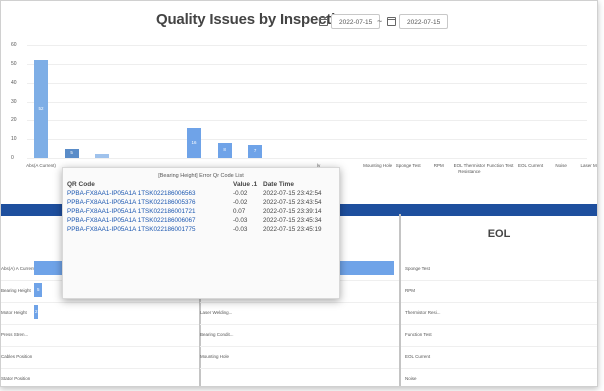  I want to click on row-label: Bearing Height, so click(16, 290).